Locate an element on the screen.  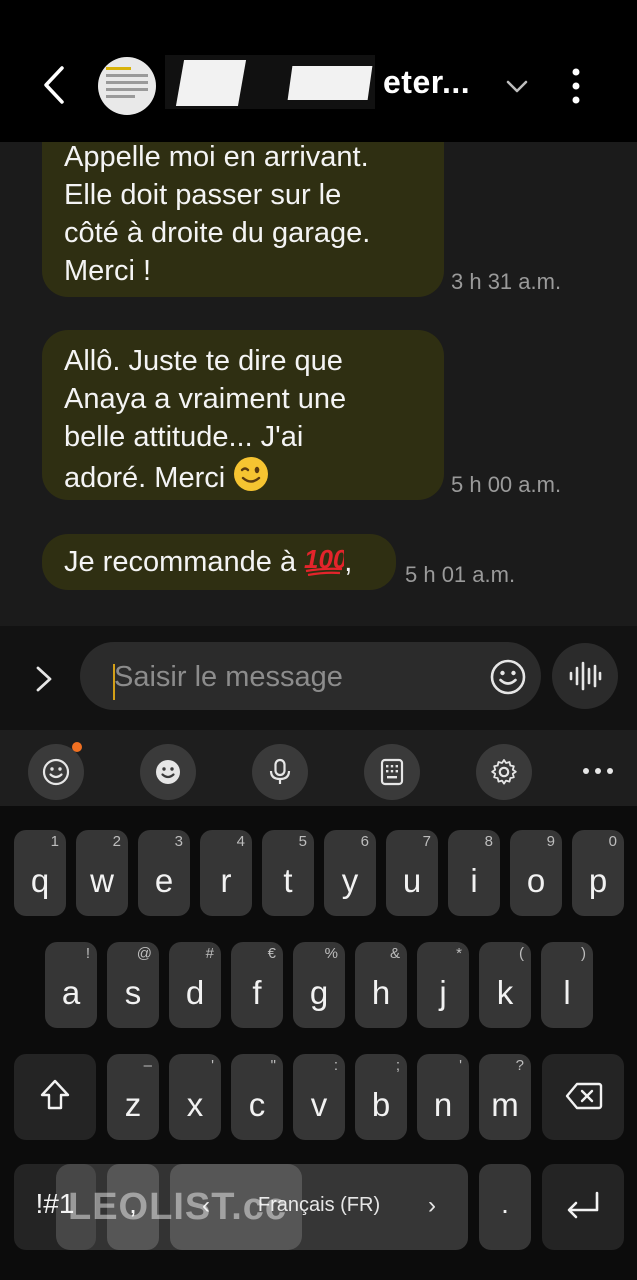
voice-record-button is located at coordinates (585, 676).